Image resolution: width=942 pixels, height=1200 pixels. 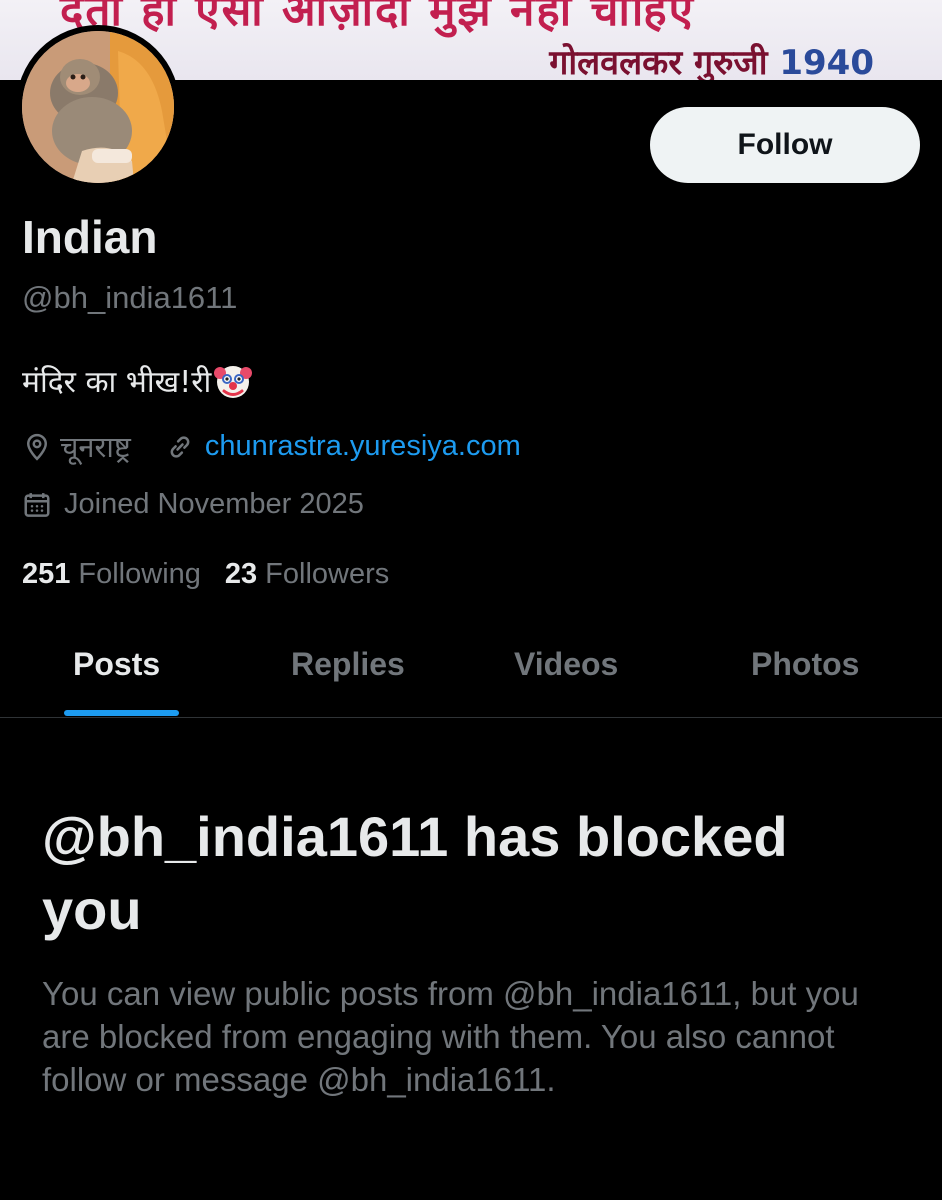 I want to click on profile-joined-date: Joined November 2025, so click(x=214, y=504).